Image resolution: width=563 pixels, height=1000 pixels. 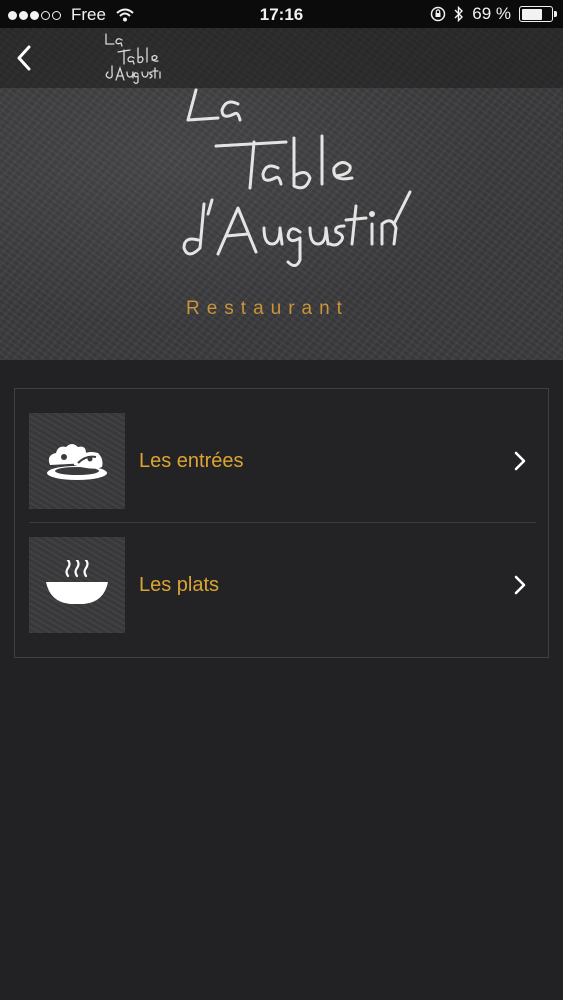 I want to click on salad-plate-icon, so click(x=77, y=462).